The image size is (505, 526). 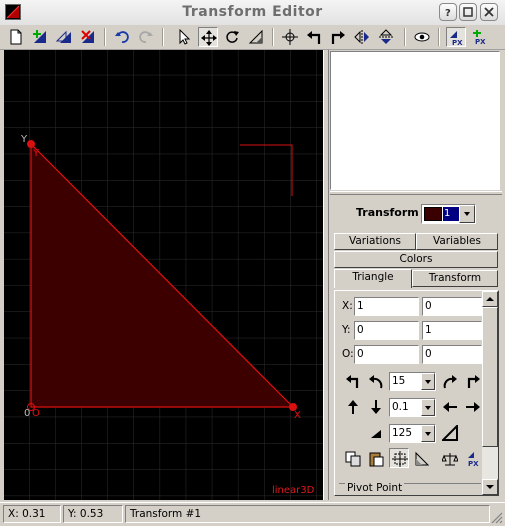 I want to click on new-transform-button, so click(x=16, y=37).